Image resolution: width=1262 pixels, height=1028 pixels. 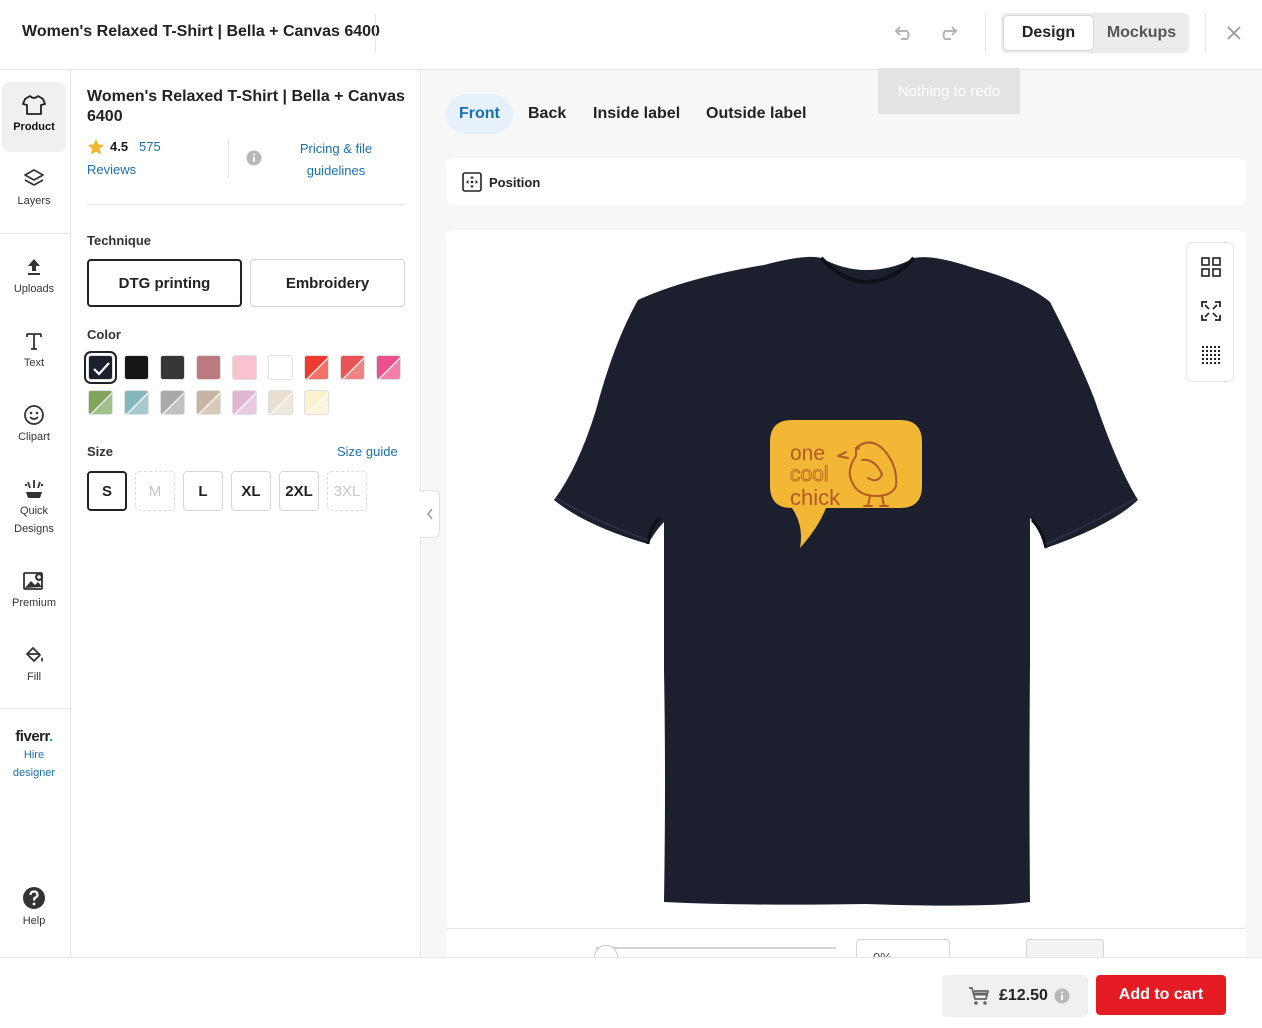 What do you see at coordinates (815, 497) in the screenshot?
I see `design-text-chick: chick` at bounding box center [815, 497].